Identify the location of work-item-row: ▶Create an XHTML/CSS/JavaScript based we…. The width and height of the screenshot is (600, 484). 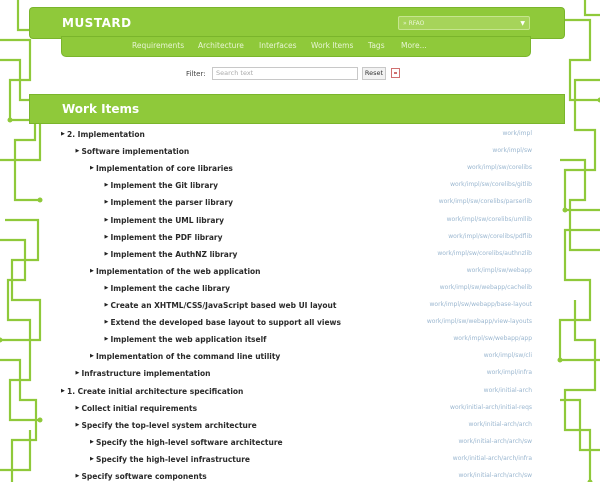
(300, 307).